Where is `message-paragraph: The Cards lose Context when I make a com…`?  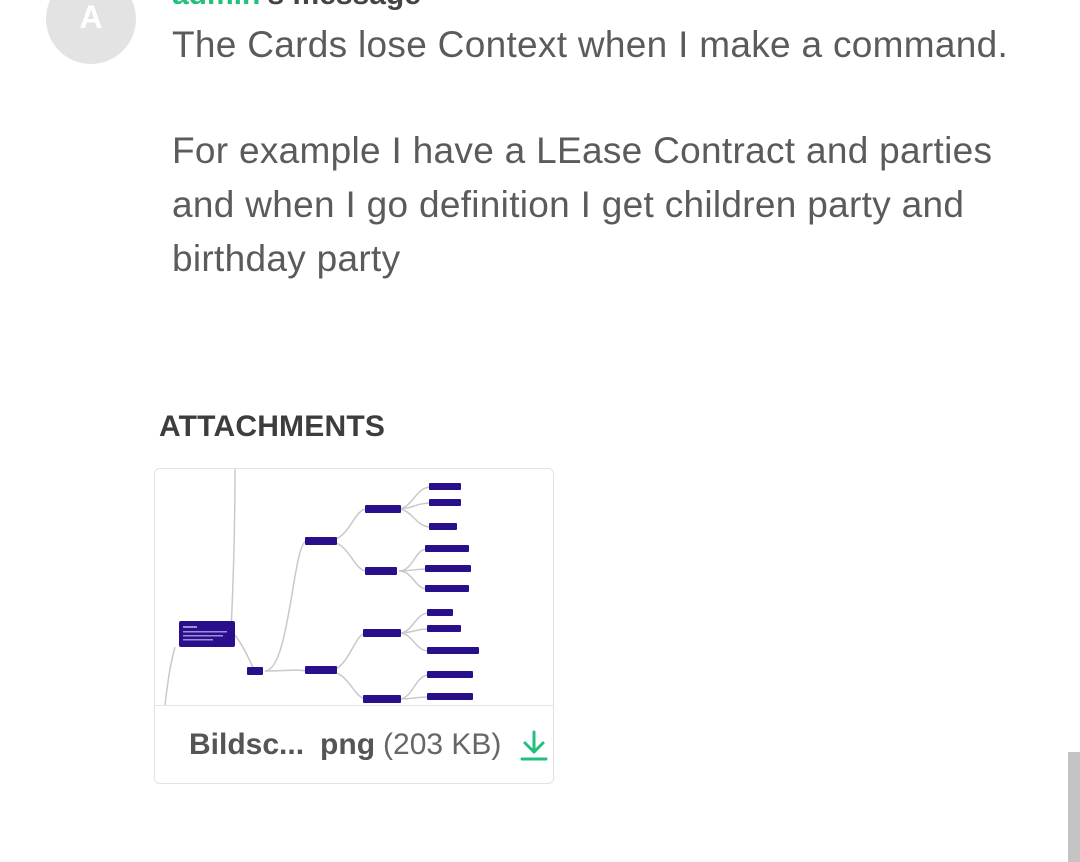 message-paragraph: The Cards lose Context when I make a com… is located at coordinates (590, 44).